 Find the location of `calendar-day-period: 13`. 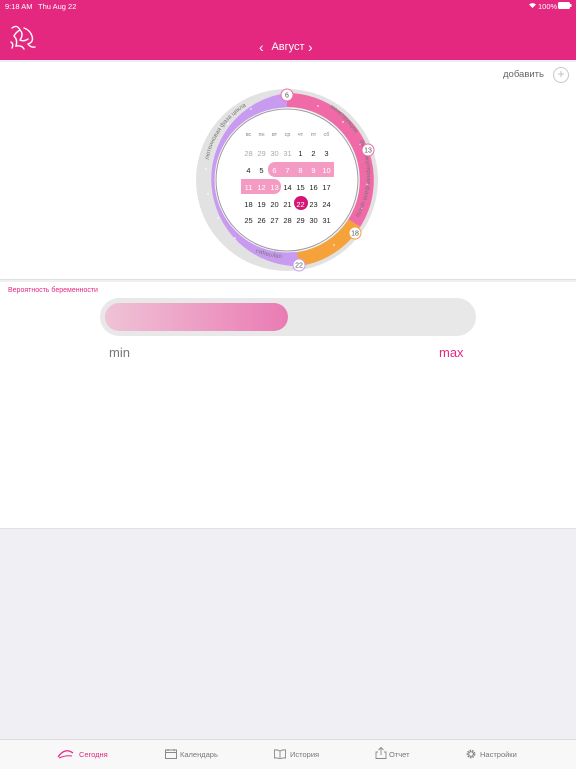

calendar-day-period: 13 is located at coordinates (274, 187).